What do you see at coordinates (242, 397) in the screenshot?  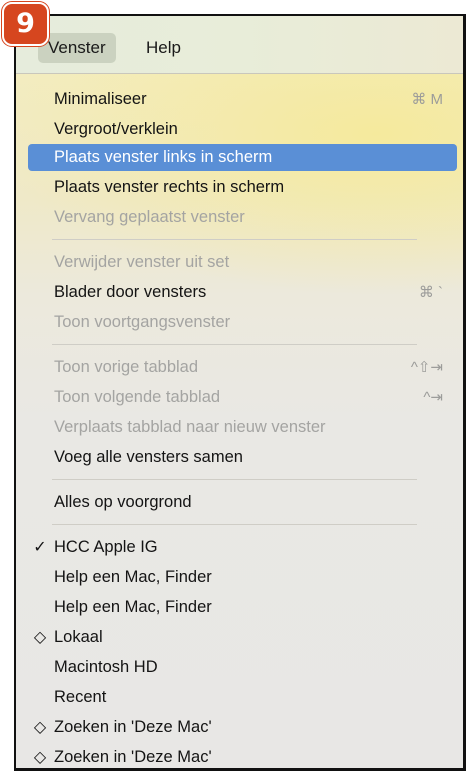 I see `menu-item-volgende-tabblad: Toon volgende tabblad ^⇥` at bounding box center [242, 397].